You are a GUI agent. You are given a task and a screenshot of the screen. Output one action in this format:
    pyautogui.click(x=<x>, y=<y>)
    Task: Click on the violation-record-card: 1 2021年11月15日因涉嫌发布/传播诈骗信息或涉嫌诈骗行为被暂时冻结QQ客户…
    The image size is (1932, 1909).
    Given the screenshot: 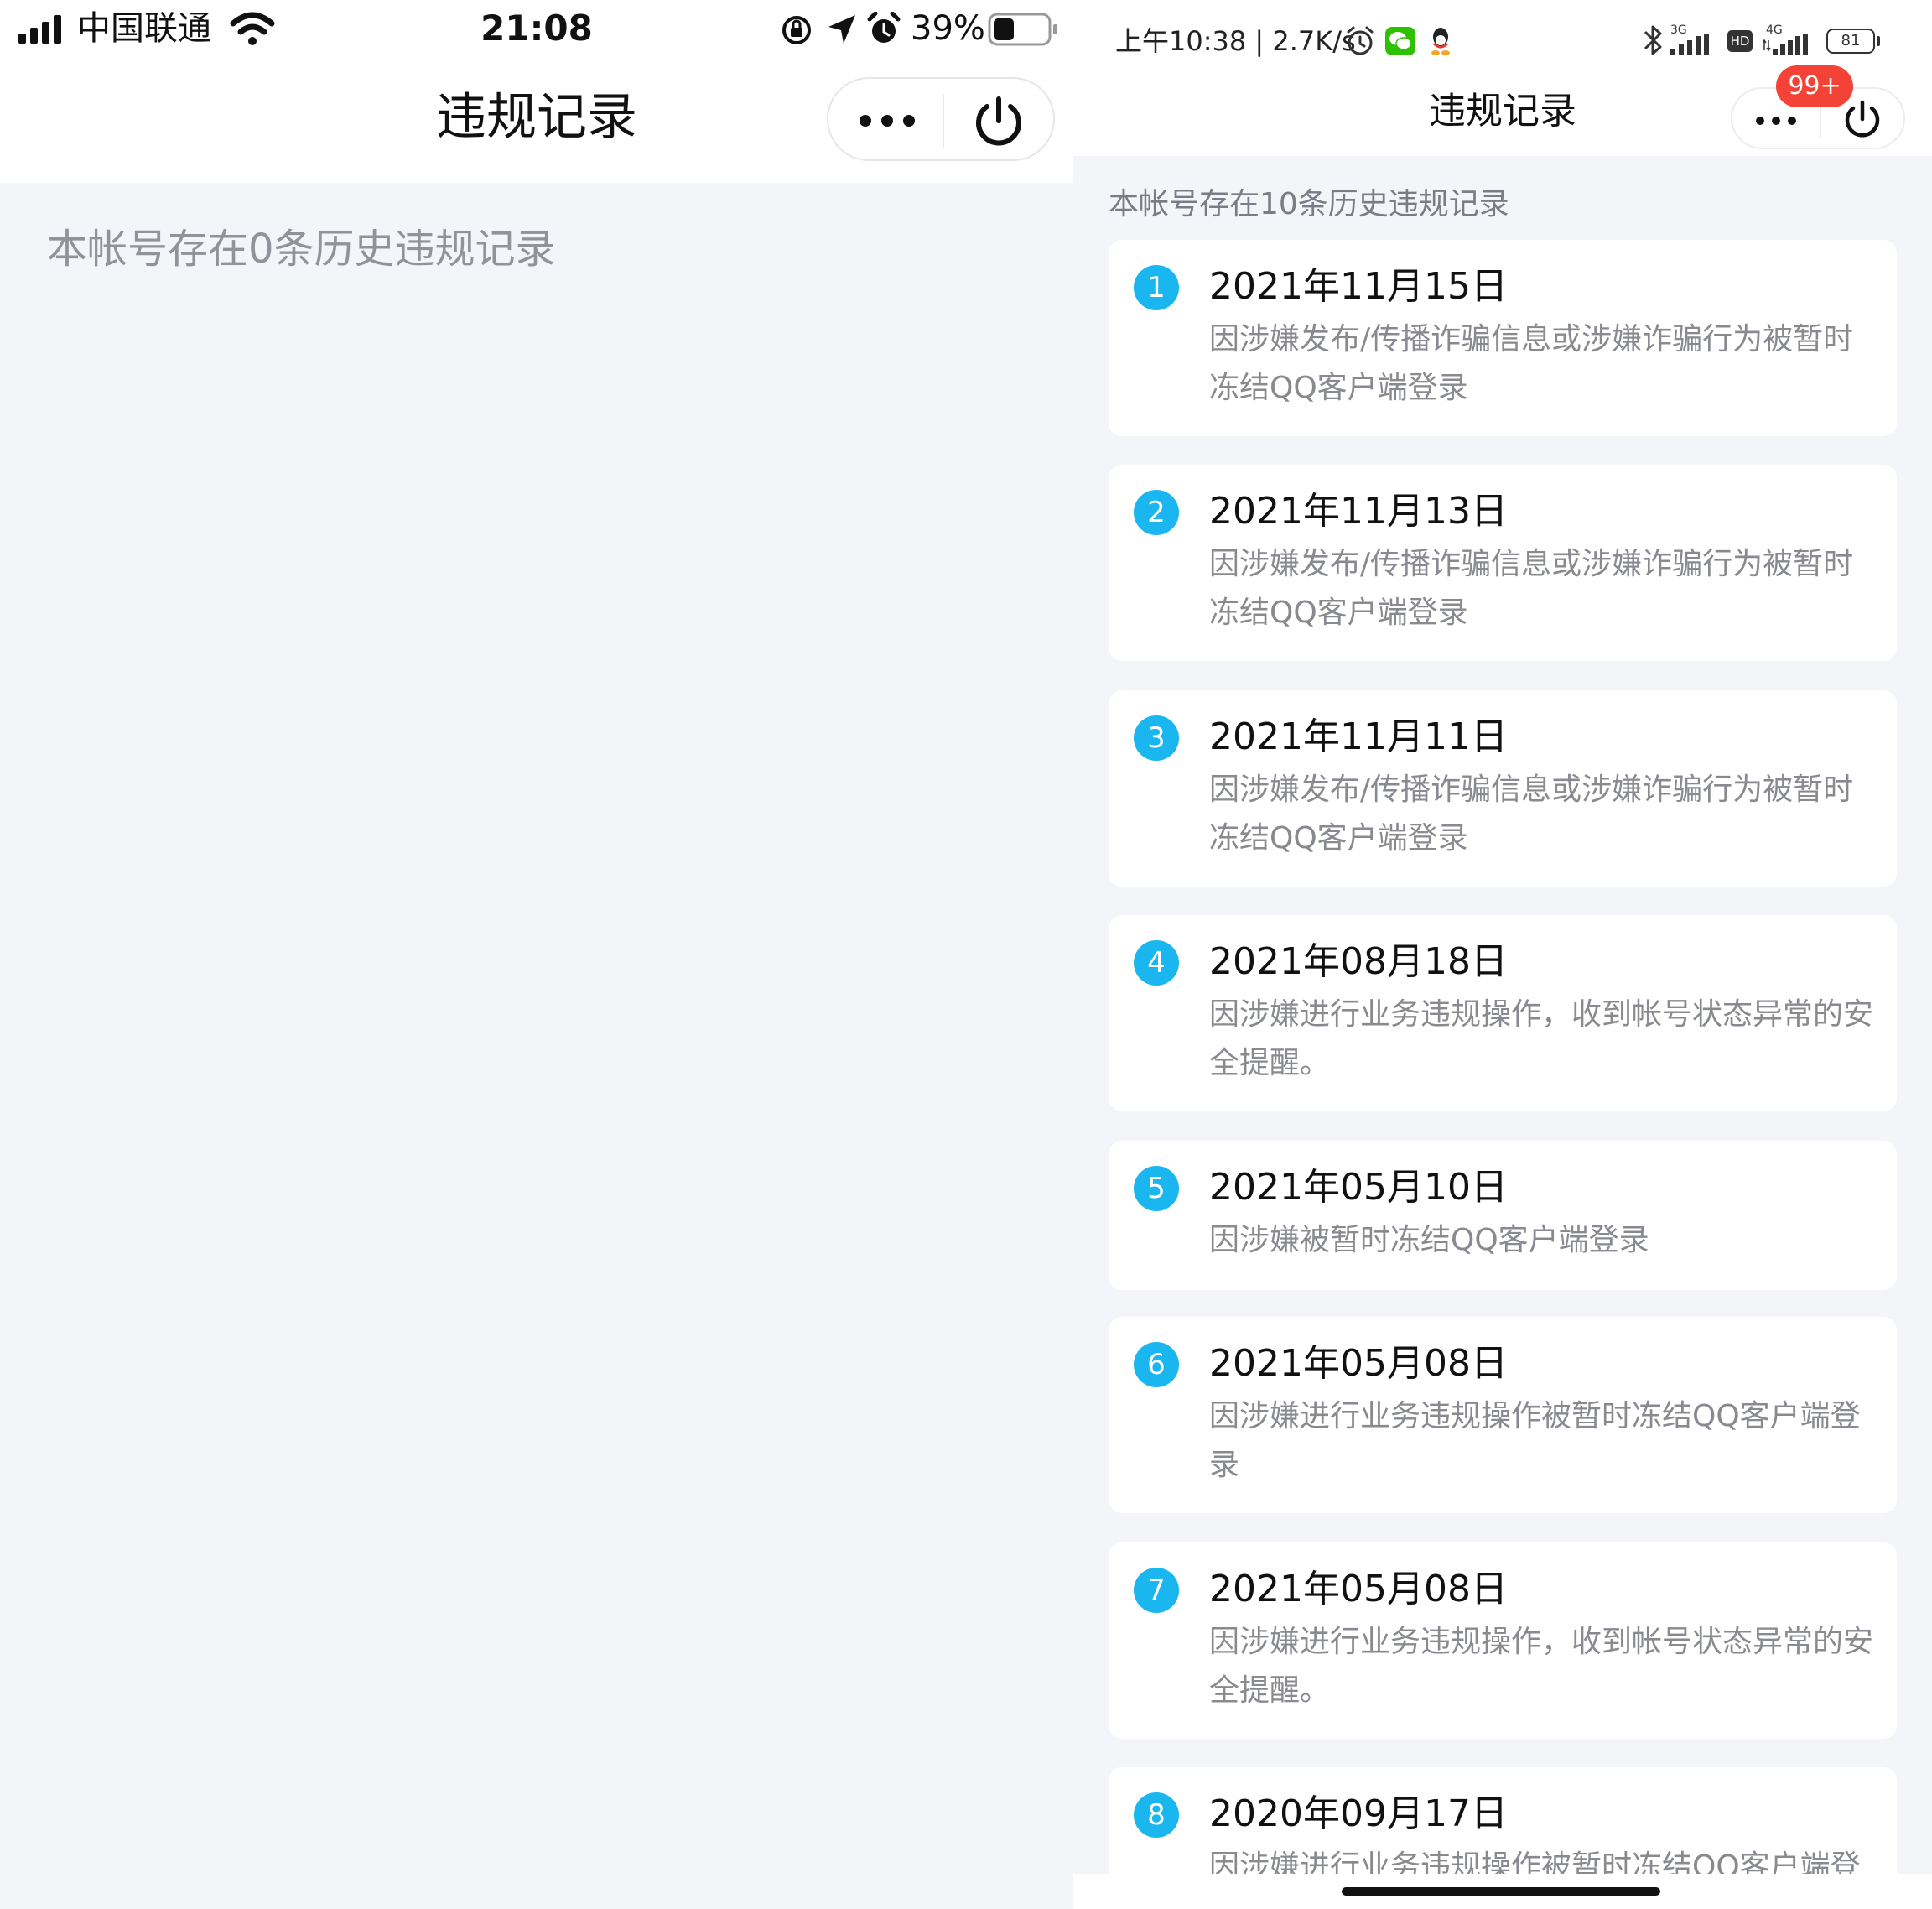 What is the action you would take?
    pyautogui.click(x=1503, y=338)
    